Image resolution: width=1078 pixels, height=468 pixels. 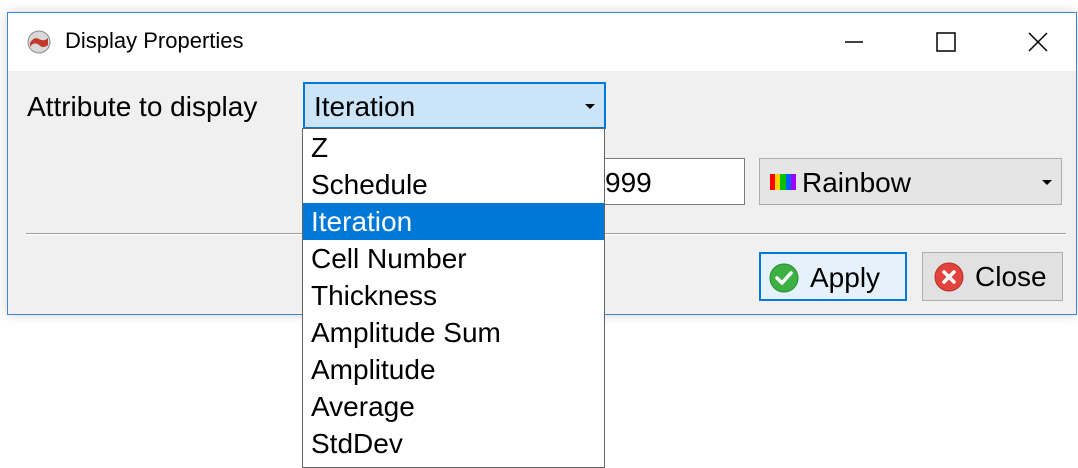 What do you see at coordinates (542, 42) in the screenshot?
I see `title-bar: Display Properties` at bounding box center [542, 42].